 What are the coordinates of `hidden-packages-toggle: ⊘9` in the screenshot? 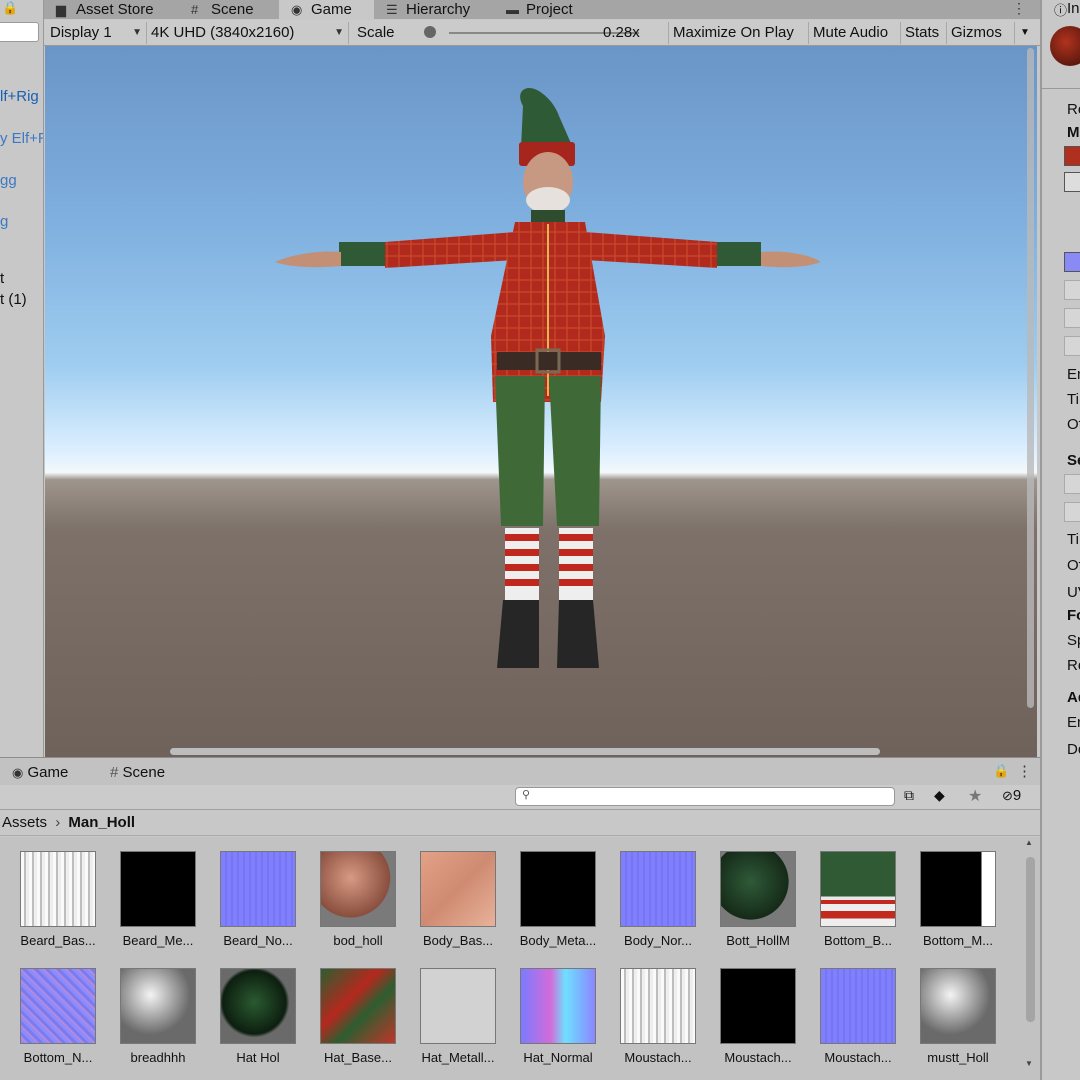 It's located at (1020, 795).